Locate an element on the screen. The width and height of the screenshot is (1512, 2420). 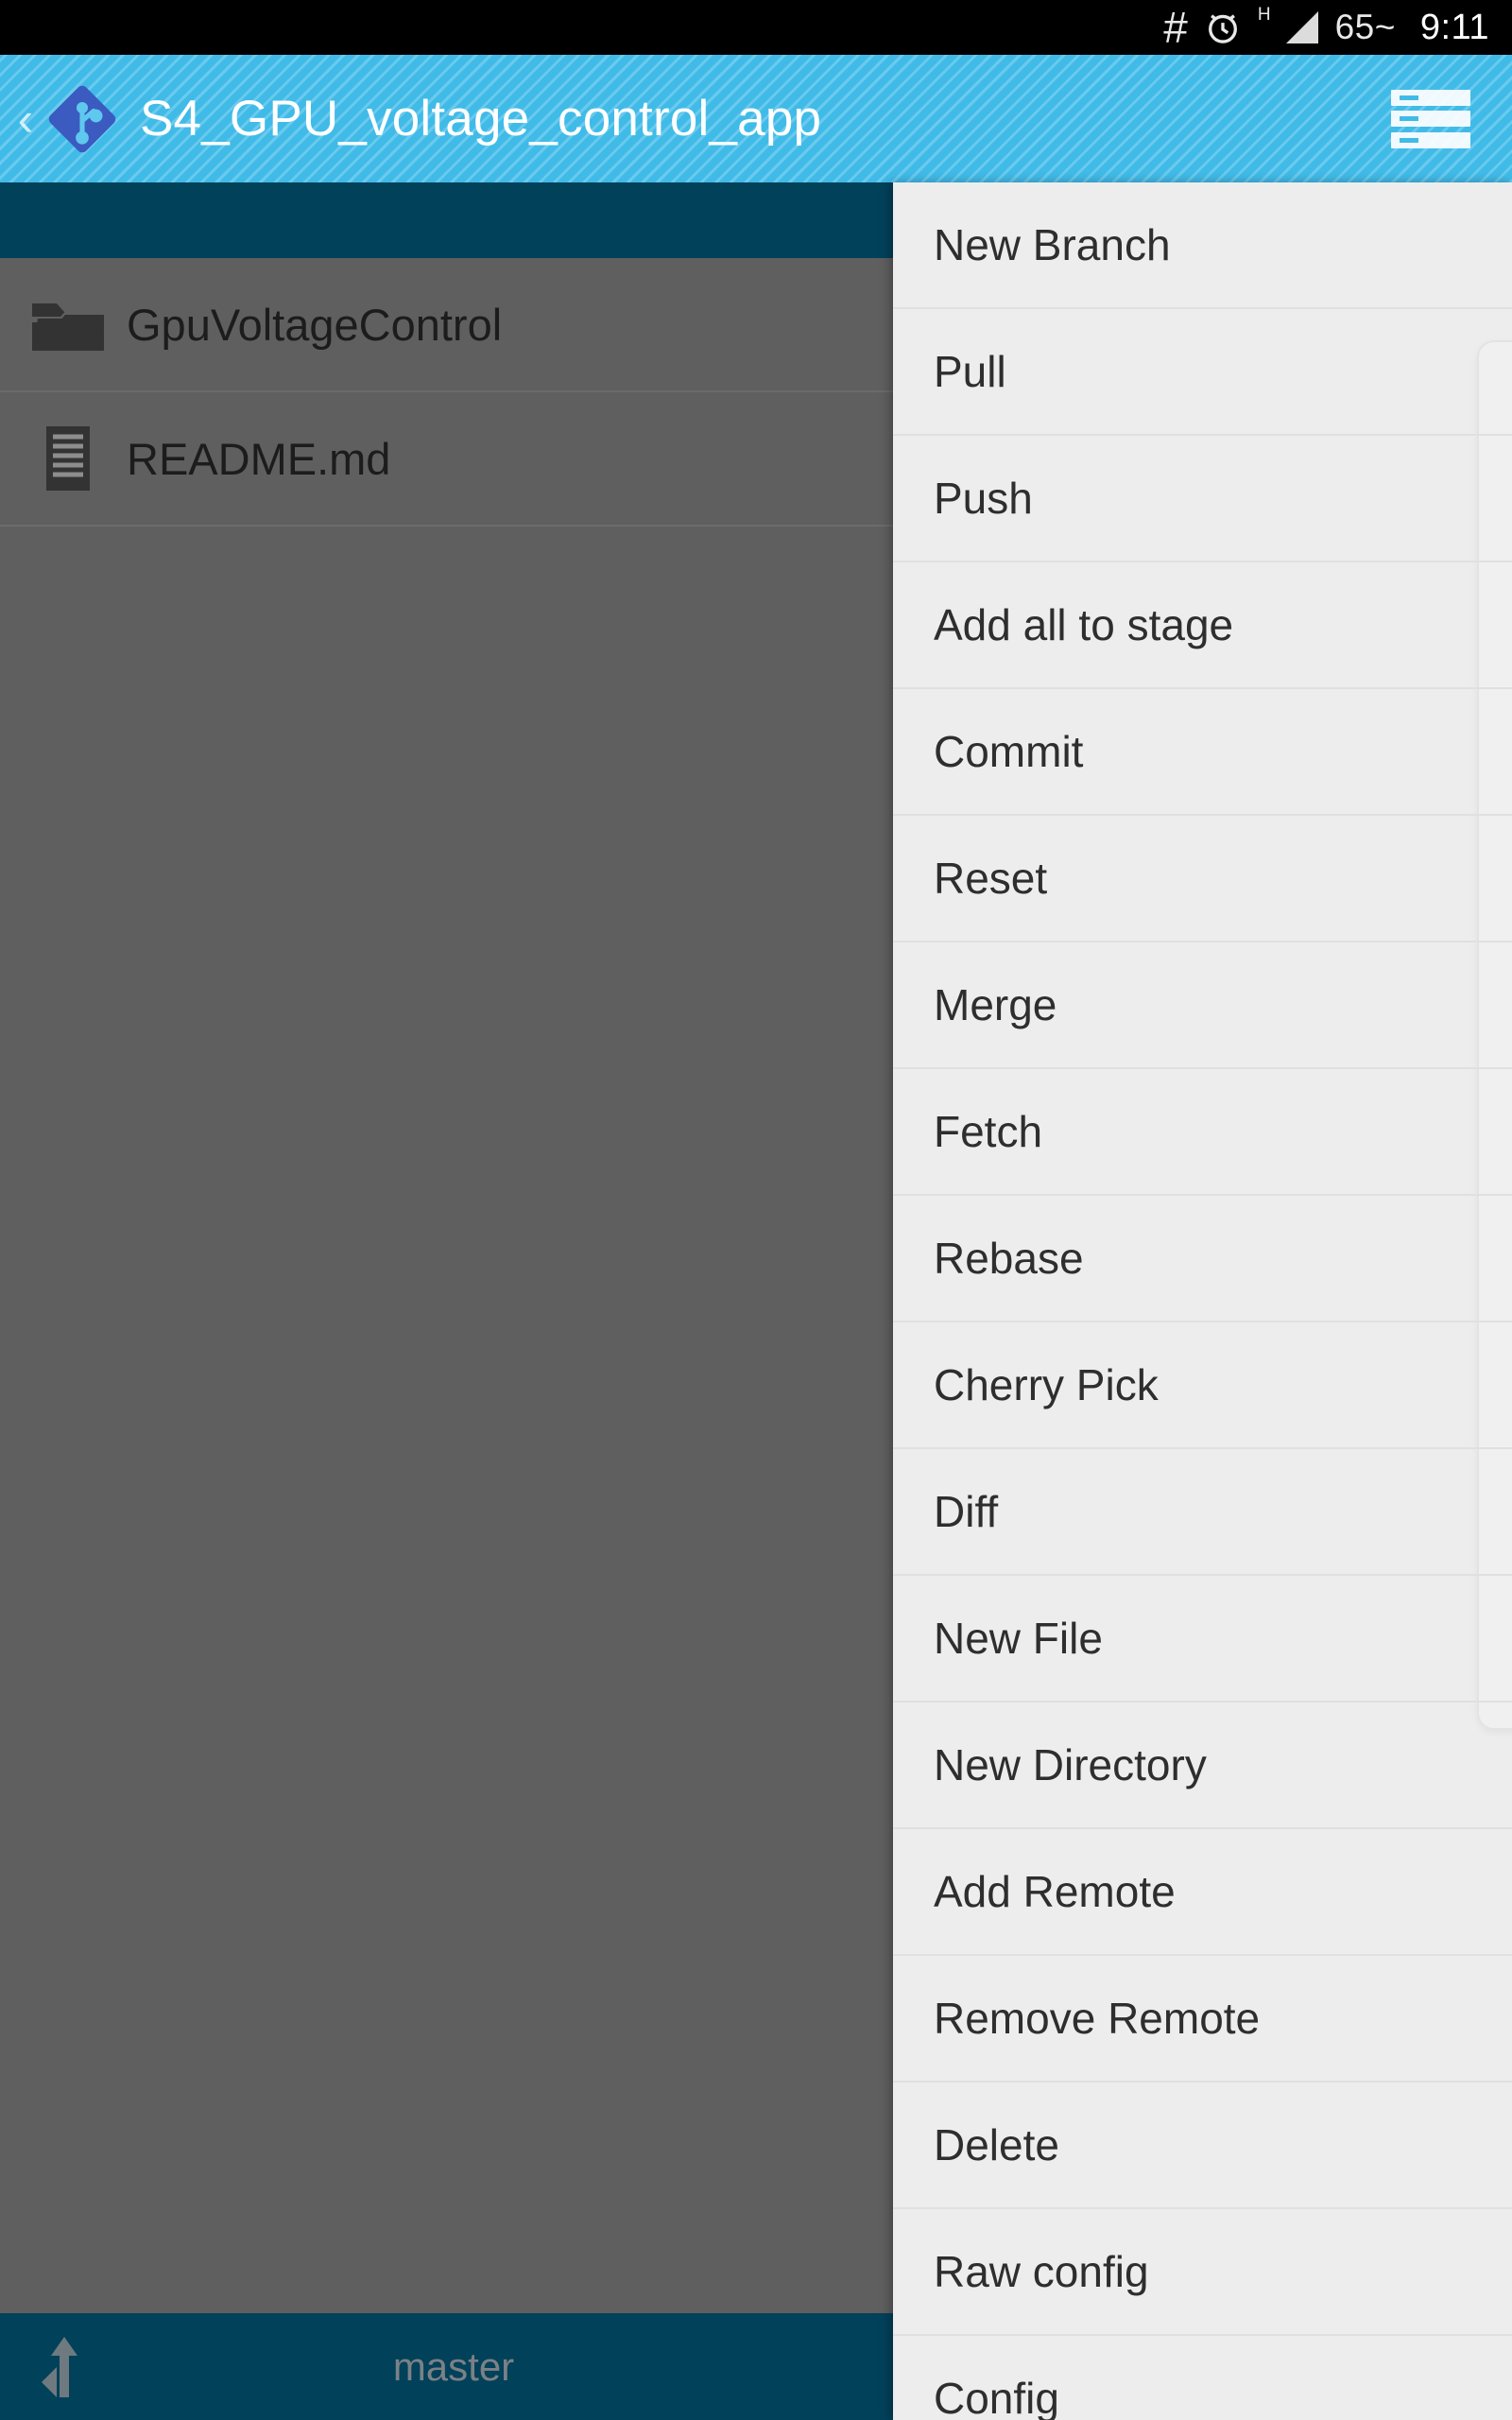
list-item-label: README.md is located at coordinates (259, 458).